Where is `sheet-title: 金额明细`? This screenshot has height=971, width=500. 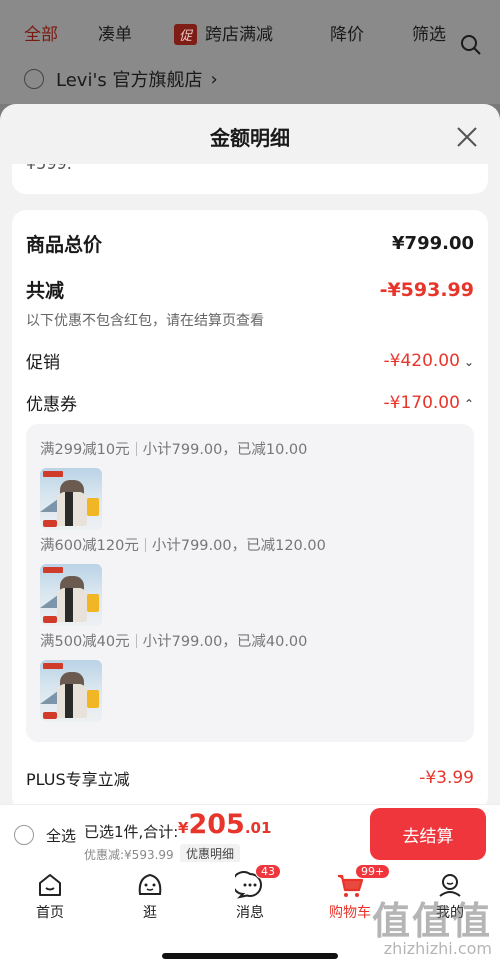
sheet-title: 金额明细 is located at coordinates (250, 138).